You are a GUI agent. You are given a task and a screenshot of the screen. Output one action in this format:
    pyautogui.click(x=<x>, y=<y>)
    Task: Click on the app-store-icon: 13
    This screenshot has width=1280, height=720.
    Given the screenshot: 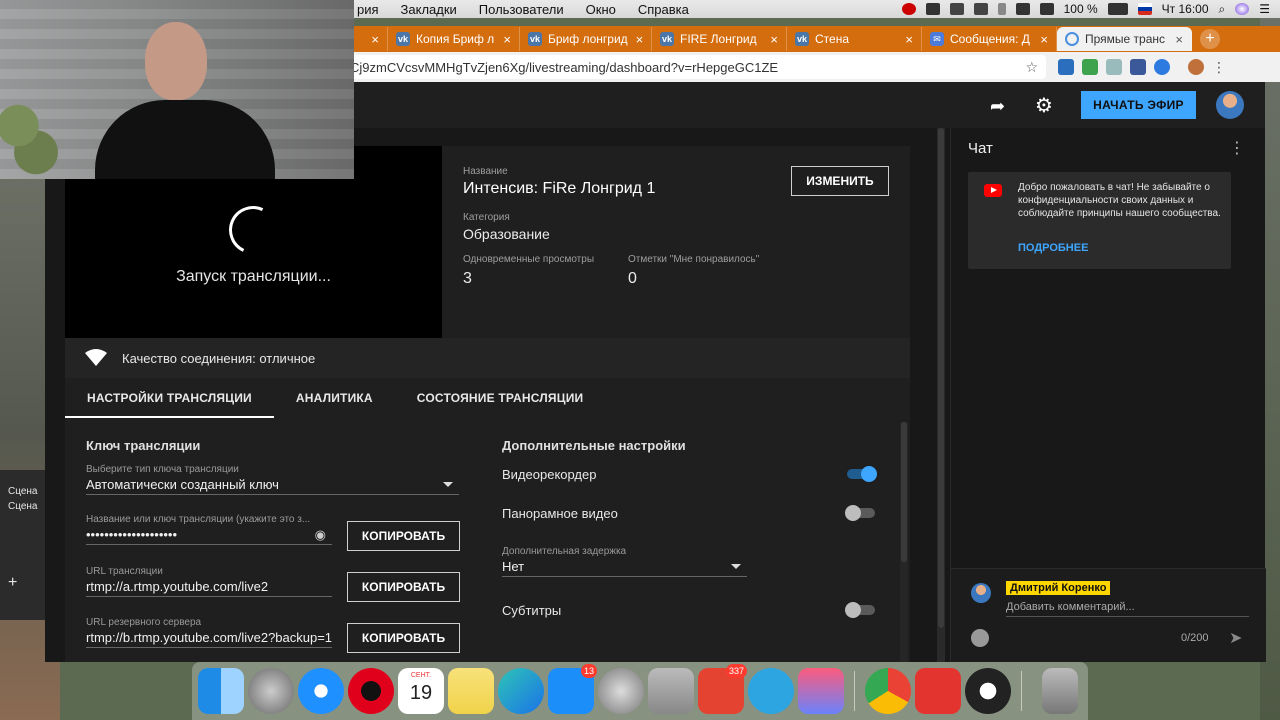 What is the action you would take?
    pyautogui.click(x=572, y=689)
    